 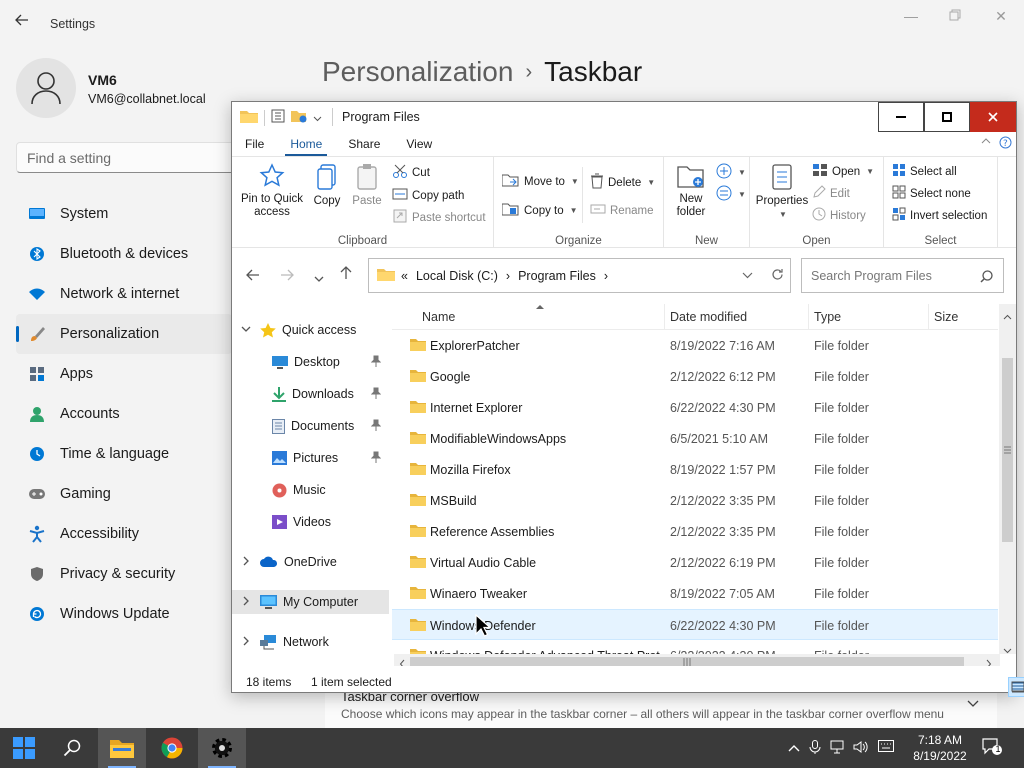 I want to click on nav-item-accounts: Accounts, so click(x=124, y=414).